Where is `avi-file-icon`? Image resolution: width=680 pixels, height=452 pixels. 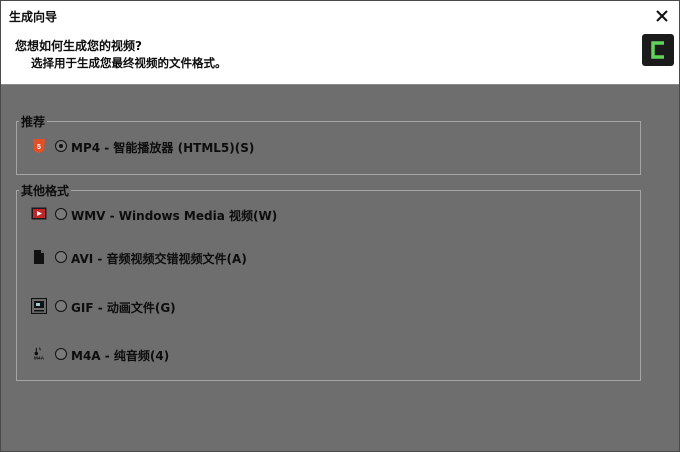
avi-file-icon is located at coordinates (39, 257).